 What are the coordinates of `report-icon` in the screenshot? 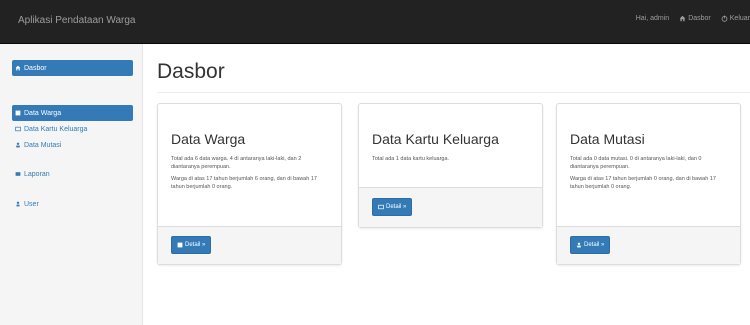 It's located at (18, 174).